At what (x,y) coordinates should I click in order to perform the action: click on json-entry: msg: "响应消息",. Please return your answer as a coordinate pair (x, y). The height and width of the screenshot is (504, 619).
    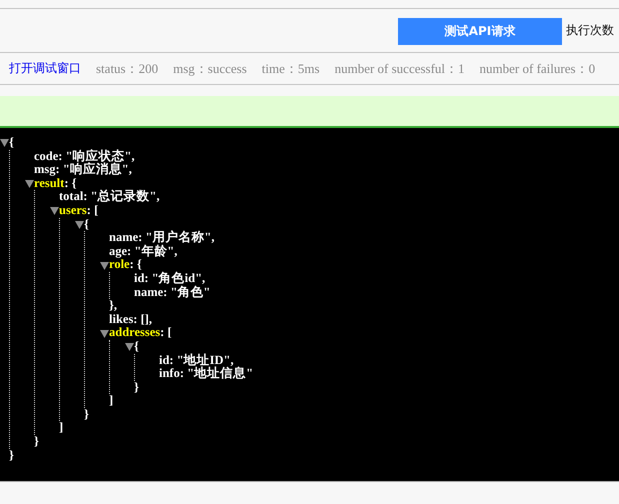
    Looking at the image, I should click on (82, 170).